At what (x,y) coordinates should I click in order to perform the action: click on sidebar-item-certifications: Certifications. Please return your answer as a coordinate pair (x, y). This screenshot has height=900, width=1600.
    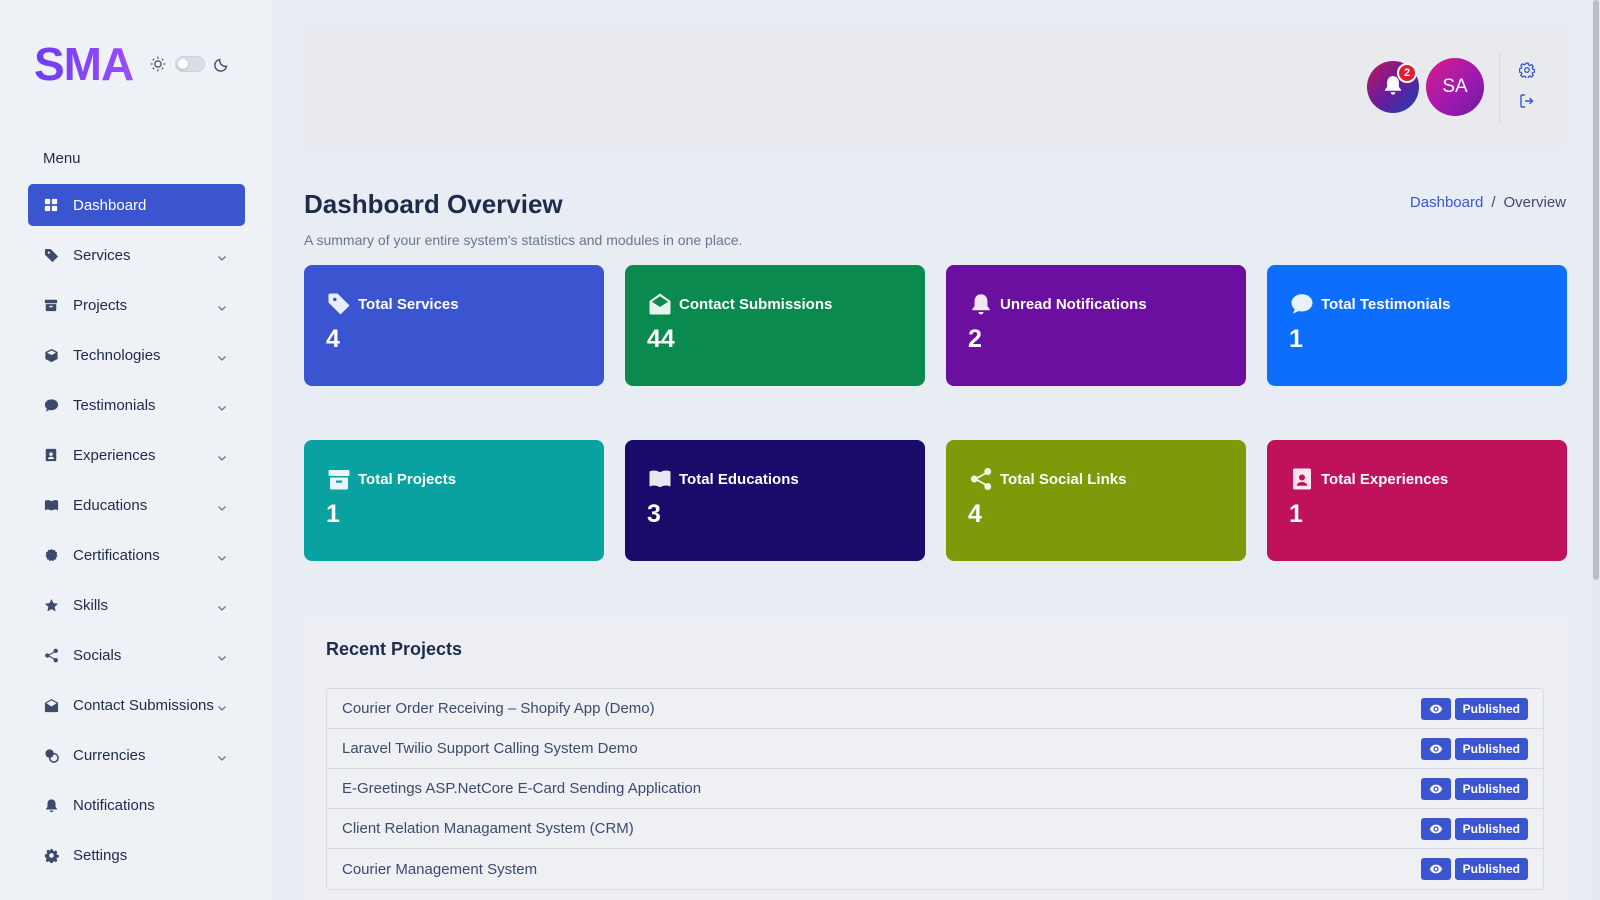
    Looking at the image, I should click on (136, 555).